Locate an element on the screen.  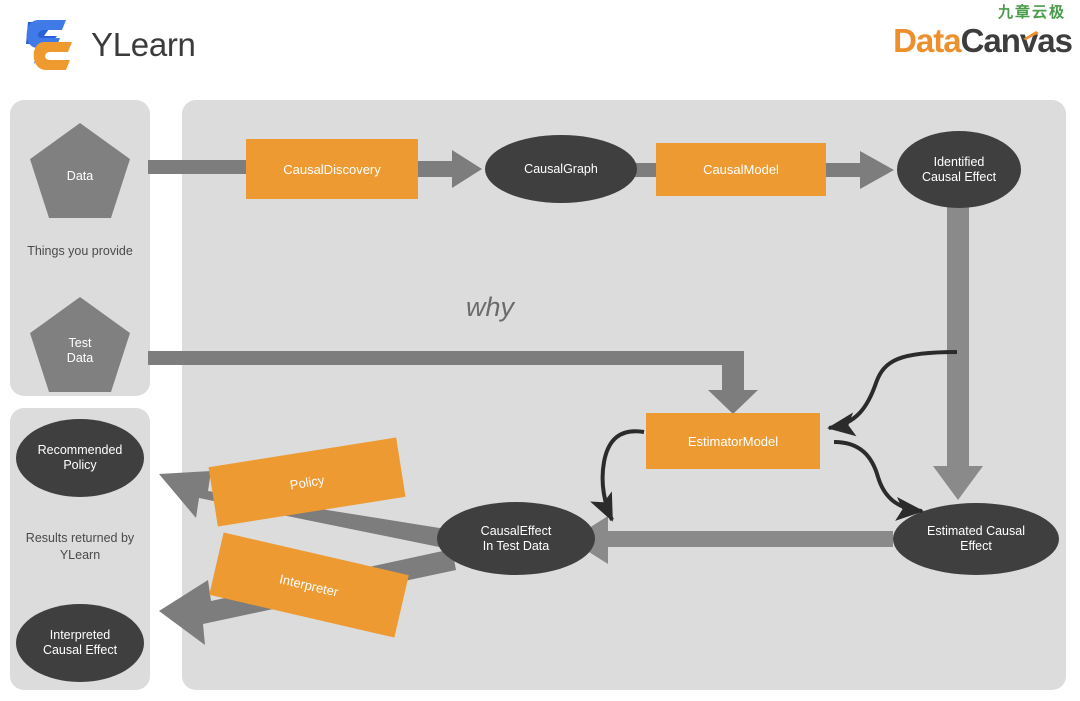
node-causal-model-label: CausalModel is located at coordinates (741, 169).